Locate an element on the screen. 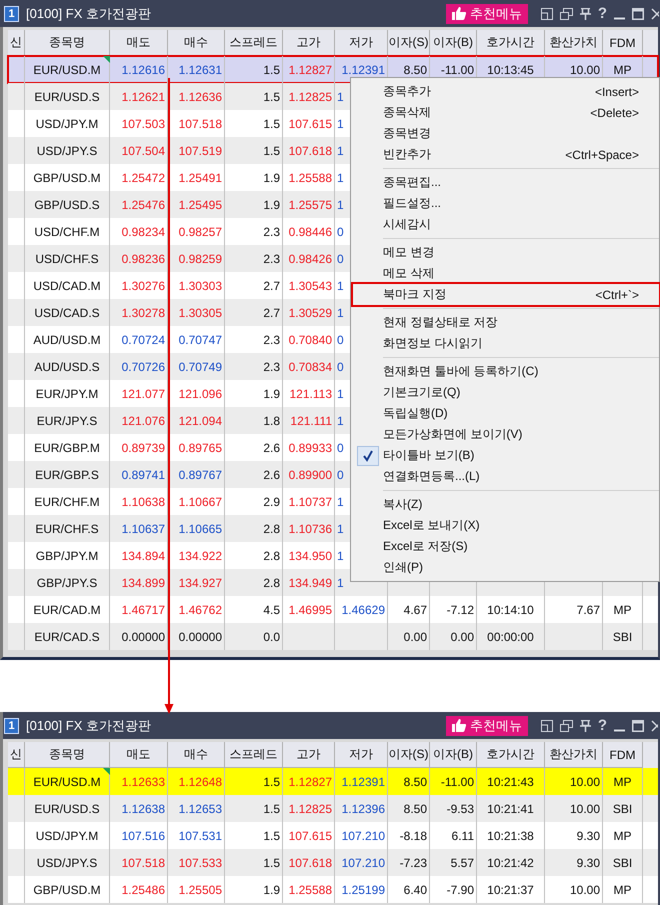 Image resolution: width=660 pixels, height=905 pixels. table-cell: 107.504 is located at coordinates (143, 151).